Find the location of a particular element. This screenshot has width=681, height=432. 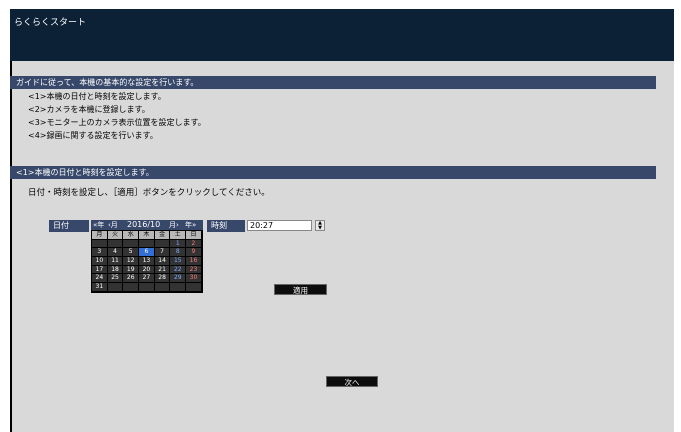

calendar-day: 16 is located at coordinates (194, 261).